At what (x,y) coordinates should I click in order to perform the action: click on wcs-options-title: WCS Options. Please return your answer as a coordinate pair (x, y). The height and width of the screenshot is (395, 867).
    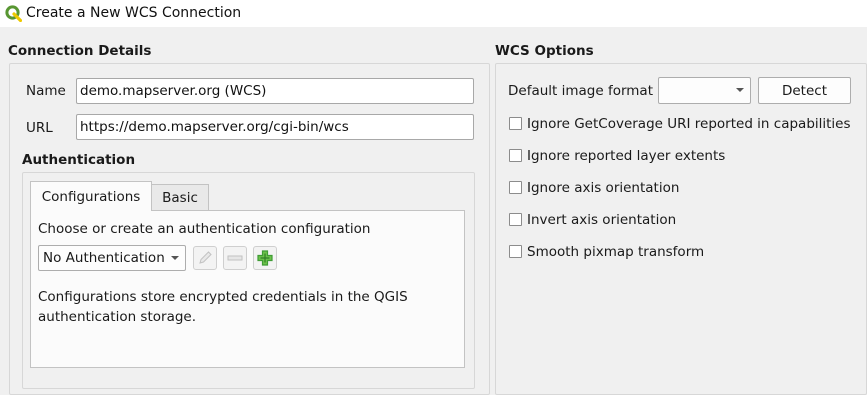
    Looking at the image, I should click on (544, 51).